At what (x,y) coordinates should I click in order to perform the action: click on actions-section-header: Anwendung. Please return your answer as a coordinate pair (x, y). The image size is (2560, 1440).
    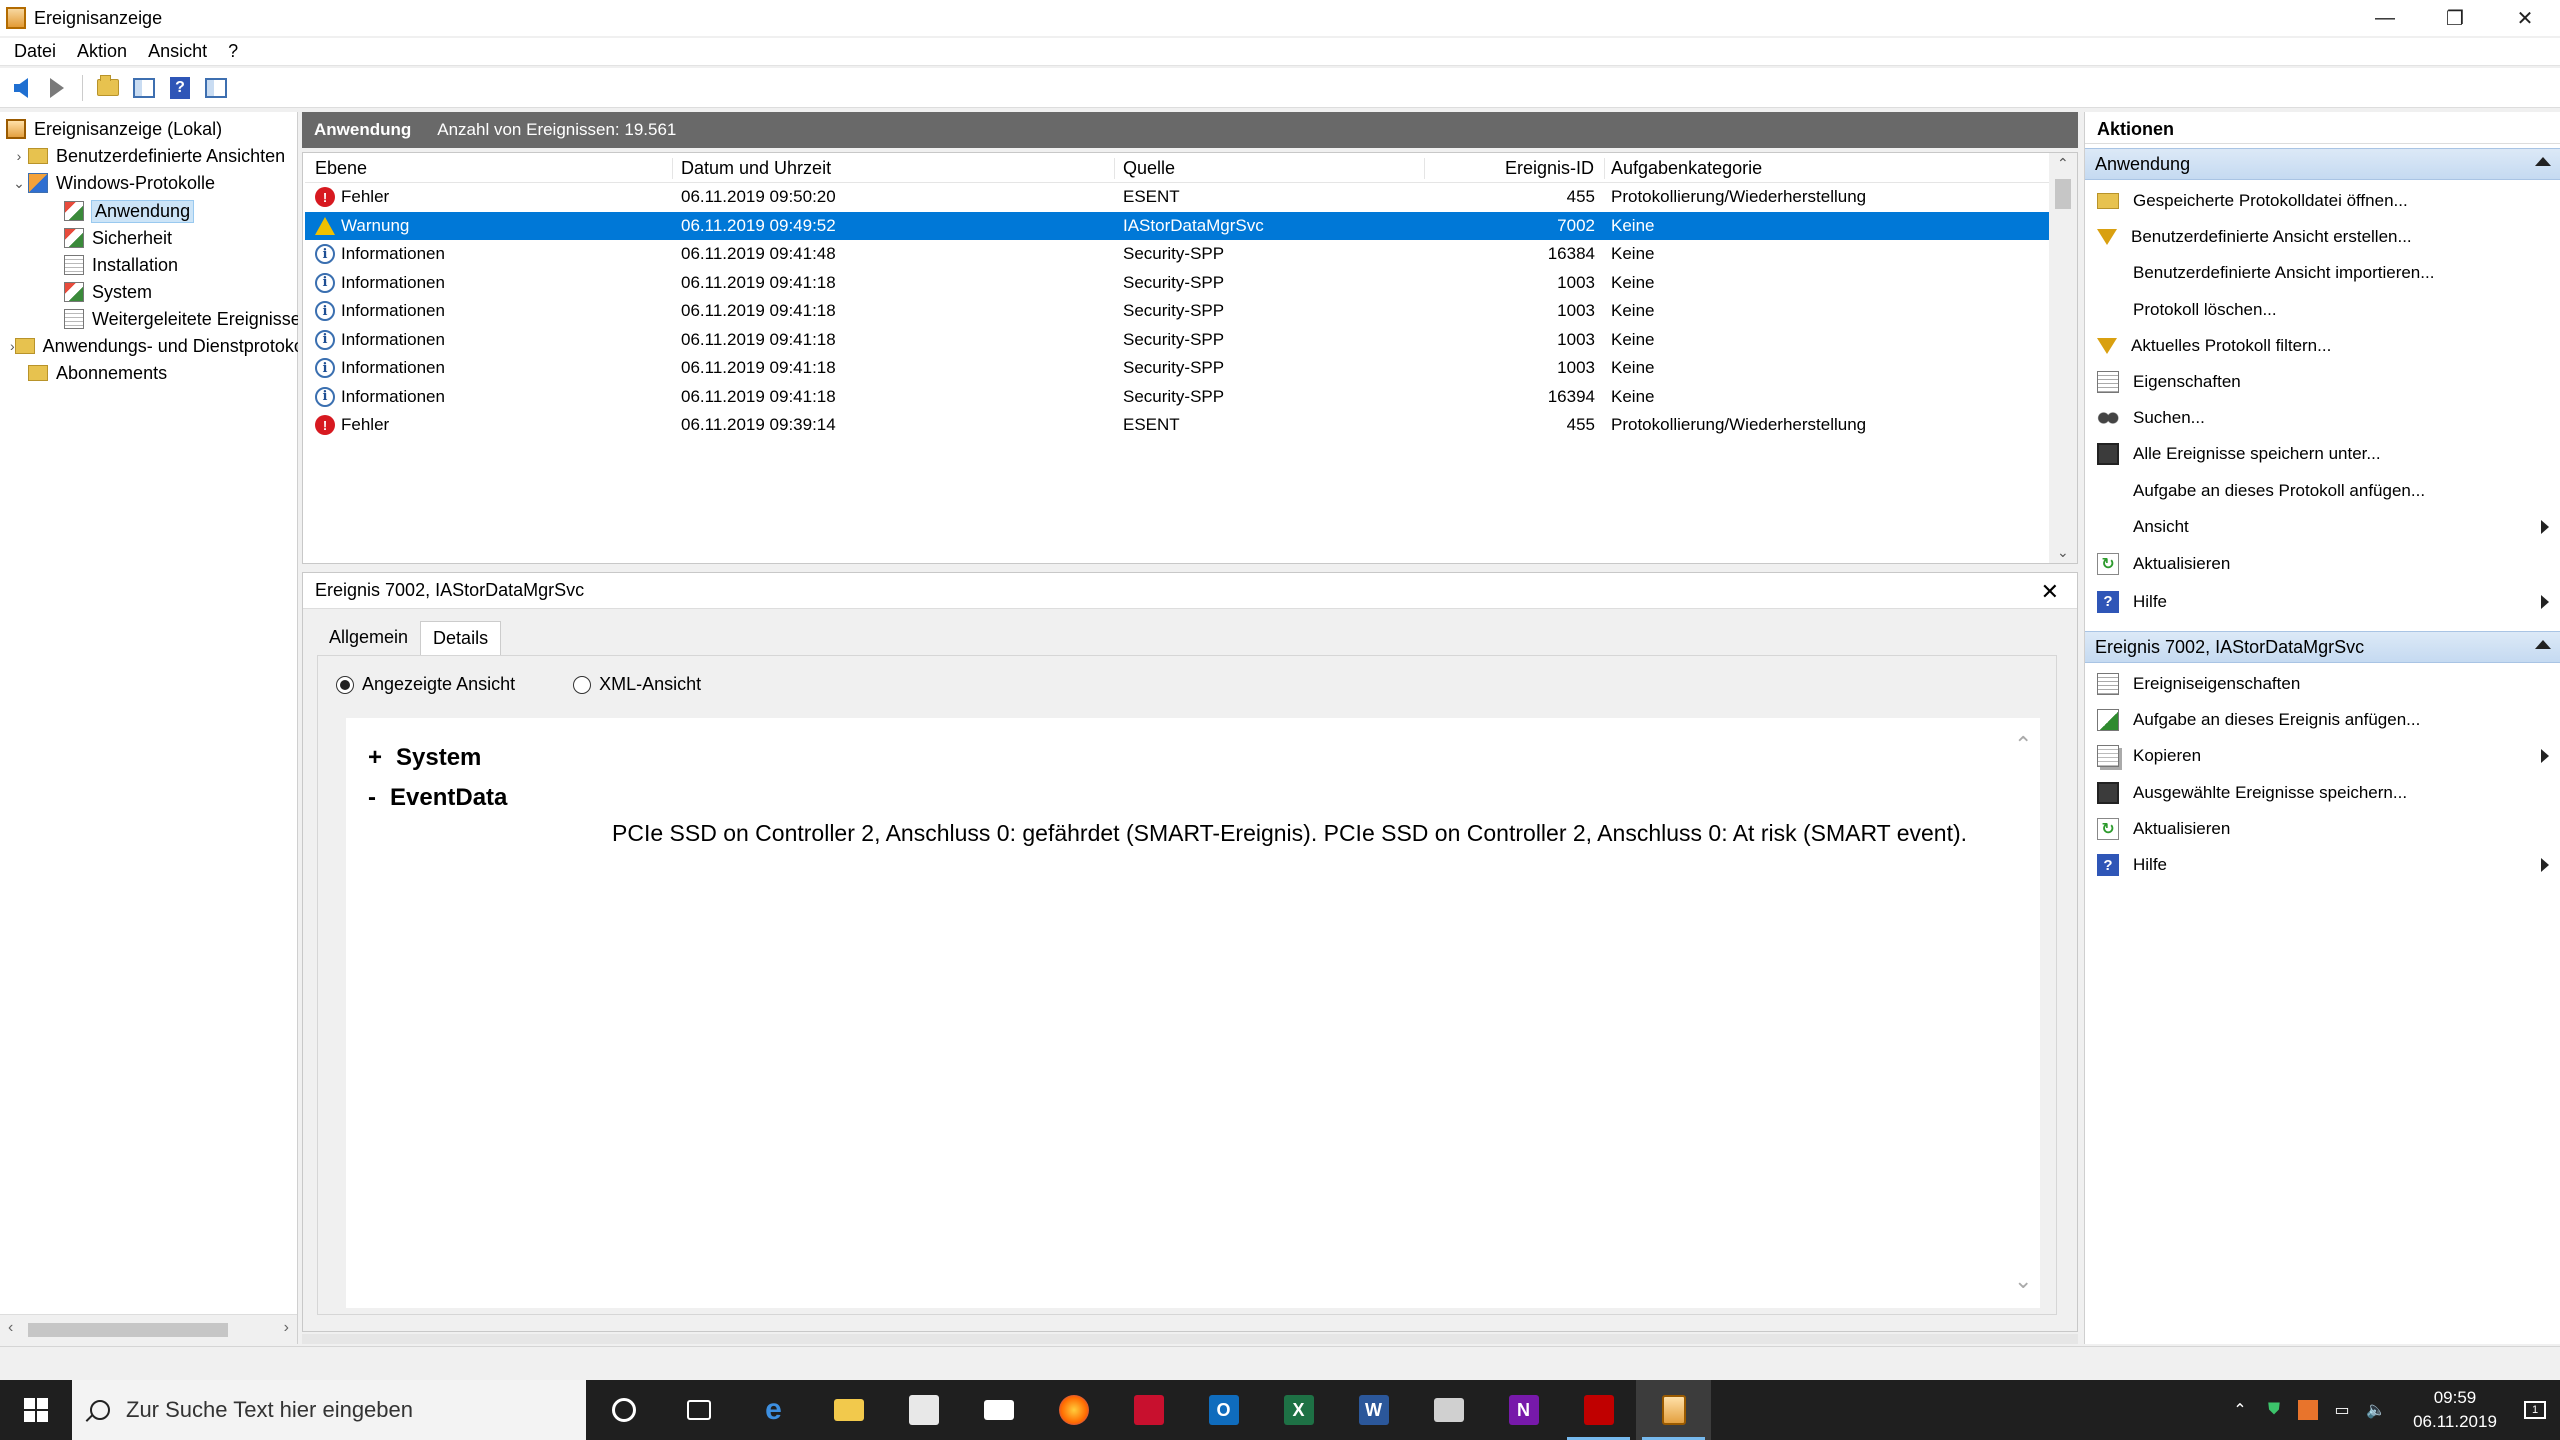
    Looking at the image, I should click on (2322, 164).